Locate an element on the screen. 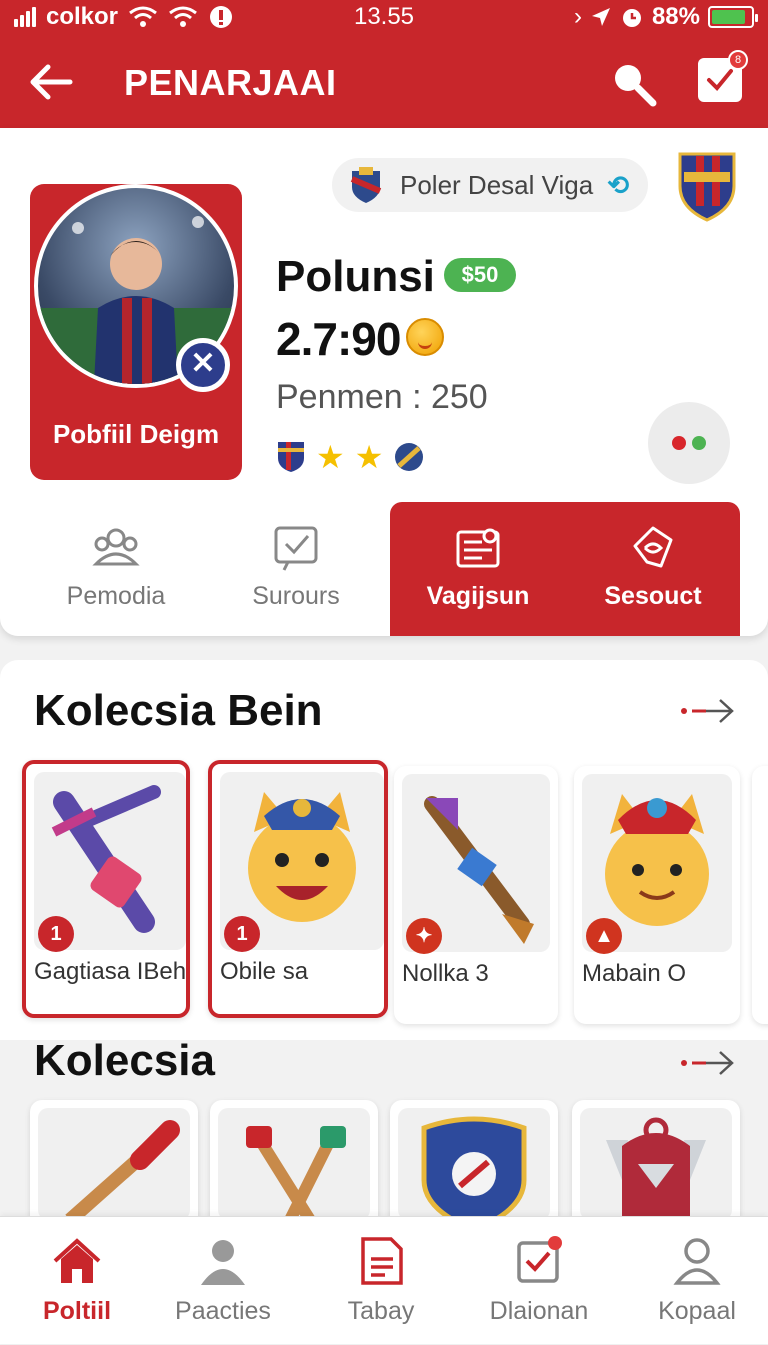 The image size is (768, 1345). collection-item: 1 Obile sa is located at coordinates (298, 889).